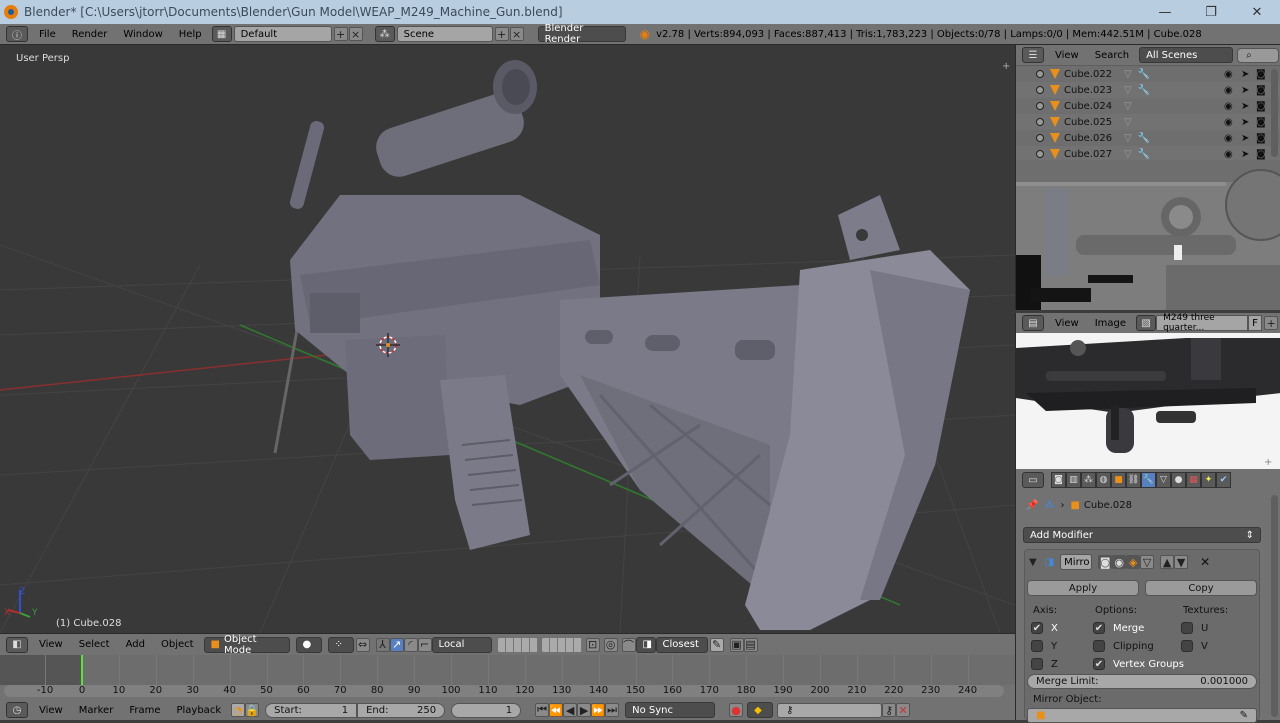  Describe the element at coordinates (51, 710) in the screenshot. I see `menu-tl-view: View` at that location.